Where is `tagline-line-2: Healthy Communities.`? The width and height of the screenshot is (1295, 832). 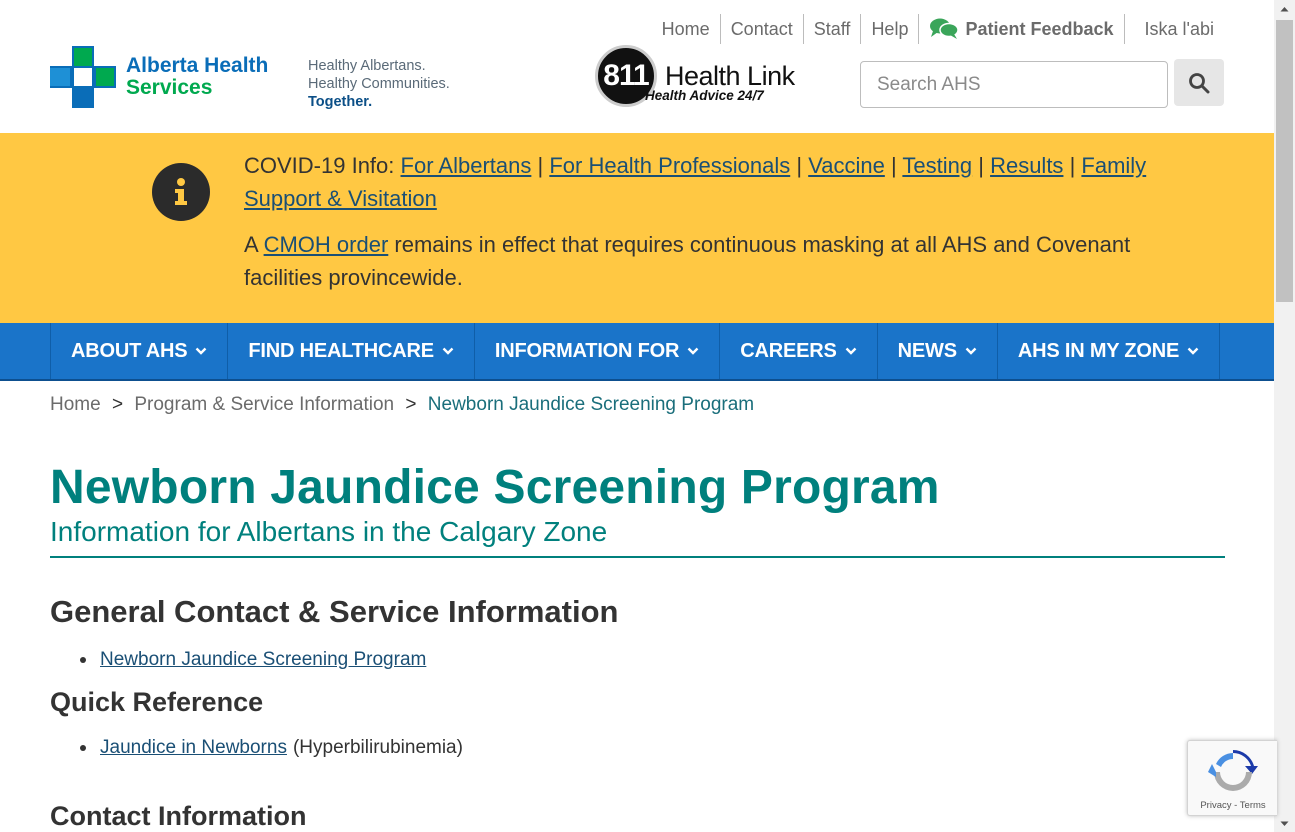
tagline-line-2: Healthy Communities. is located at coordinates (379, 84).